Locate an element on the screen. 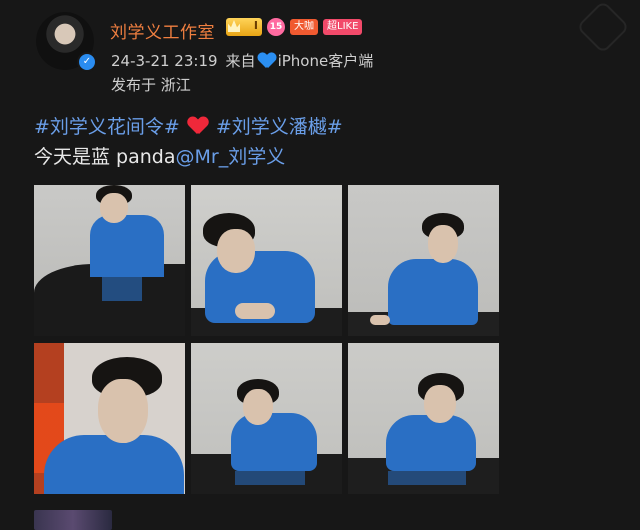 This screenshot has width=640, height=530. source-prefix: 来自 is located at coordinates (240, 61).